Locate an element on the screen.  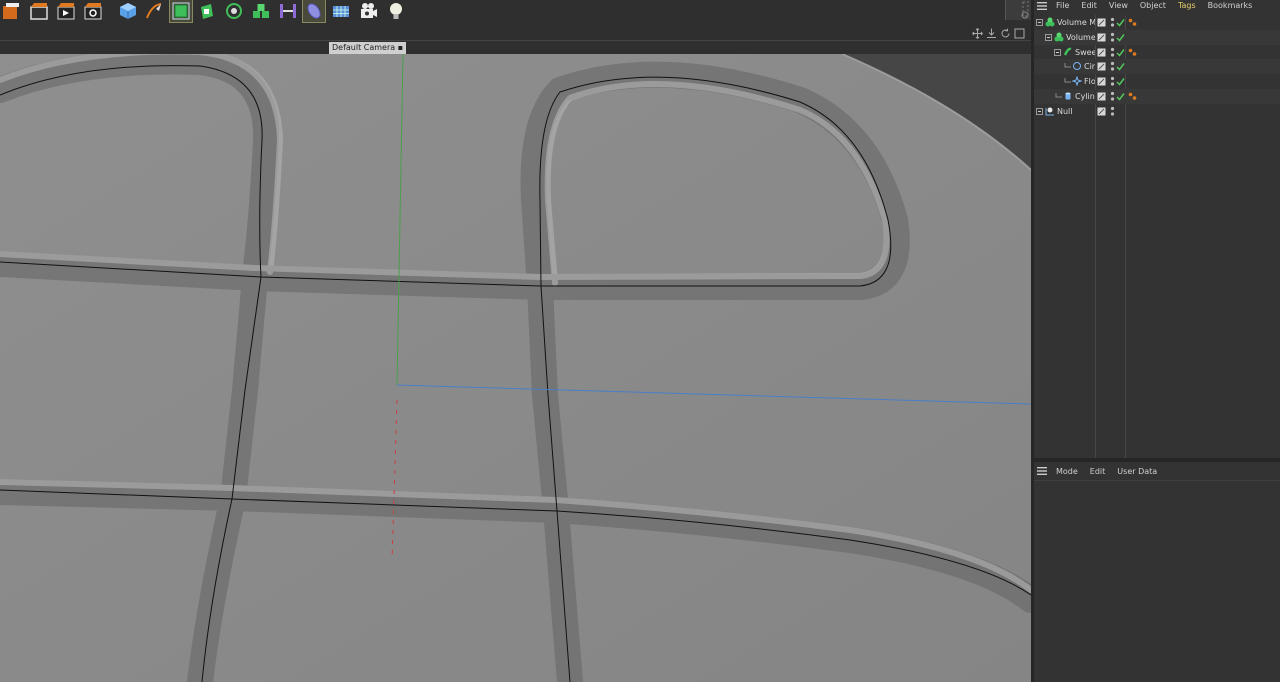
cylinder-icon-glyph is located at coordinates (1068, 96).